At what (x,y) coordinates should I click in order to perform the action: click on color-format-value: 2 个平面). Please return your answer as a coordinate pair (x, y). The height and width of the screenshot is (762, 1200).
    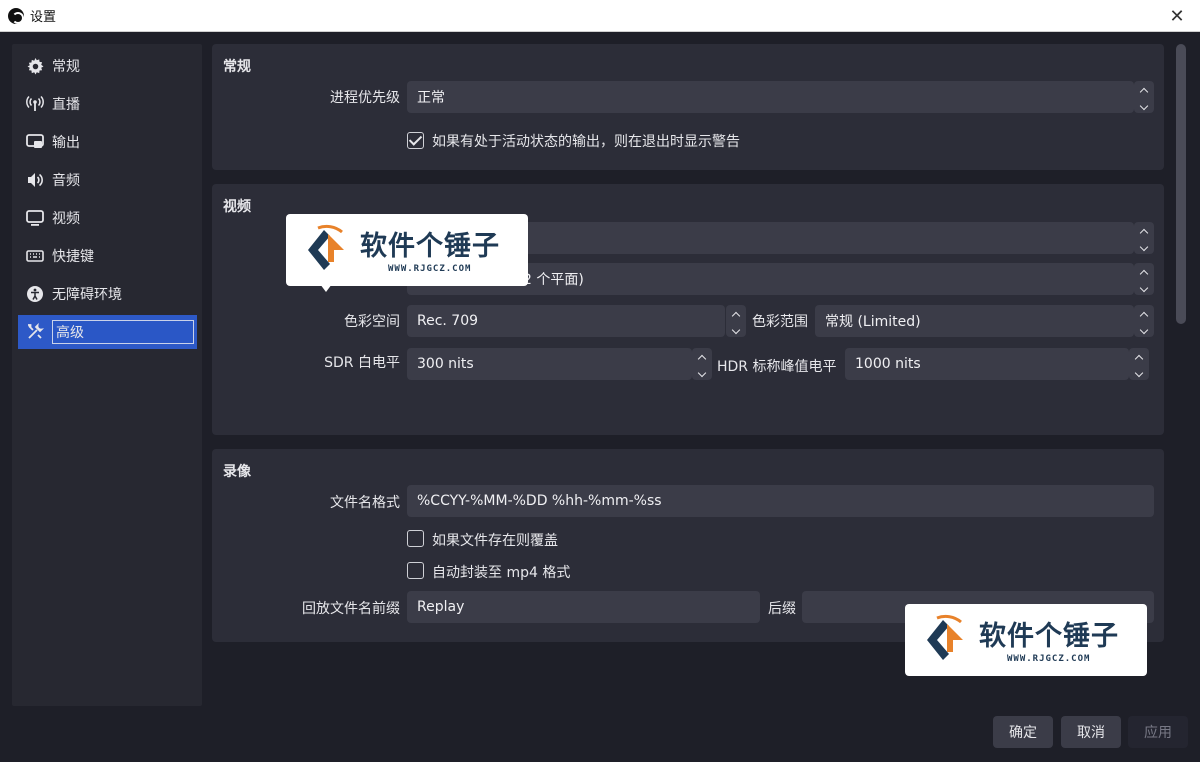
    Looking at the image, I should click on (553, 280).